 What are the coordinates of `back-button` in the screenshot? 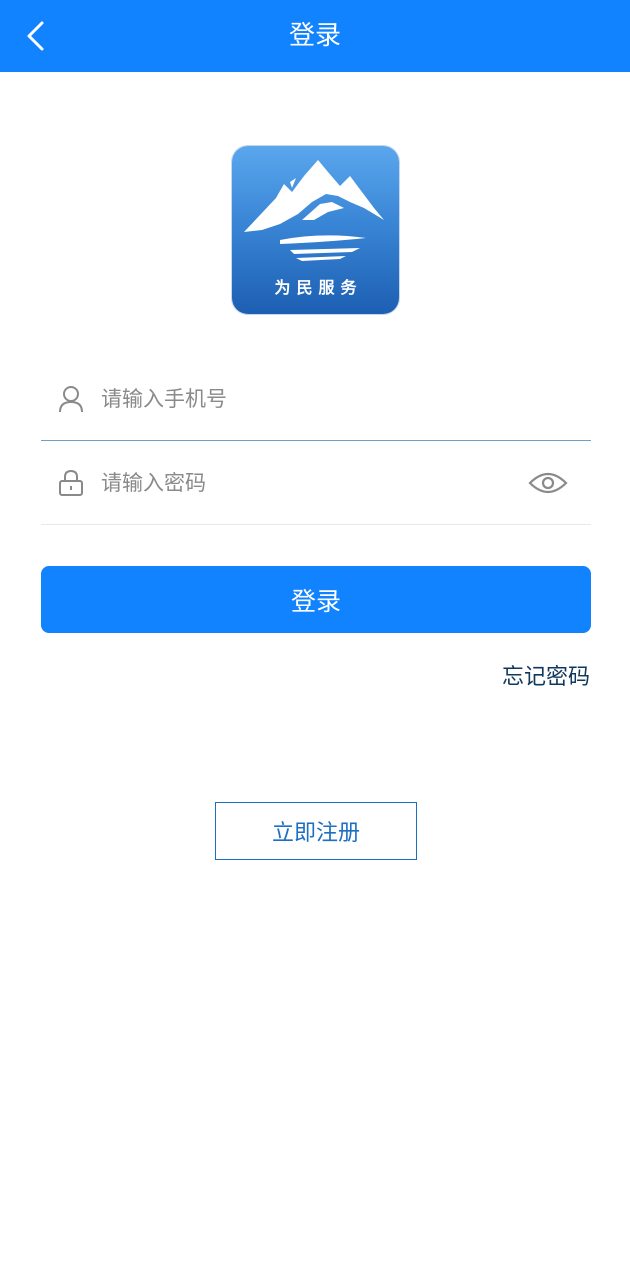 It's located at (36, 36).